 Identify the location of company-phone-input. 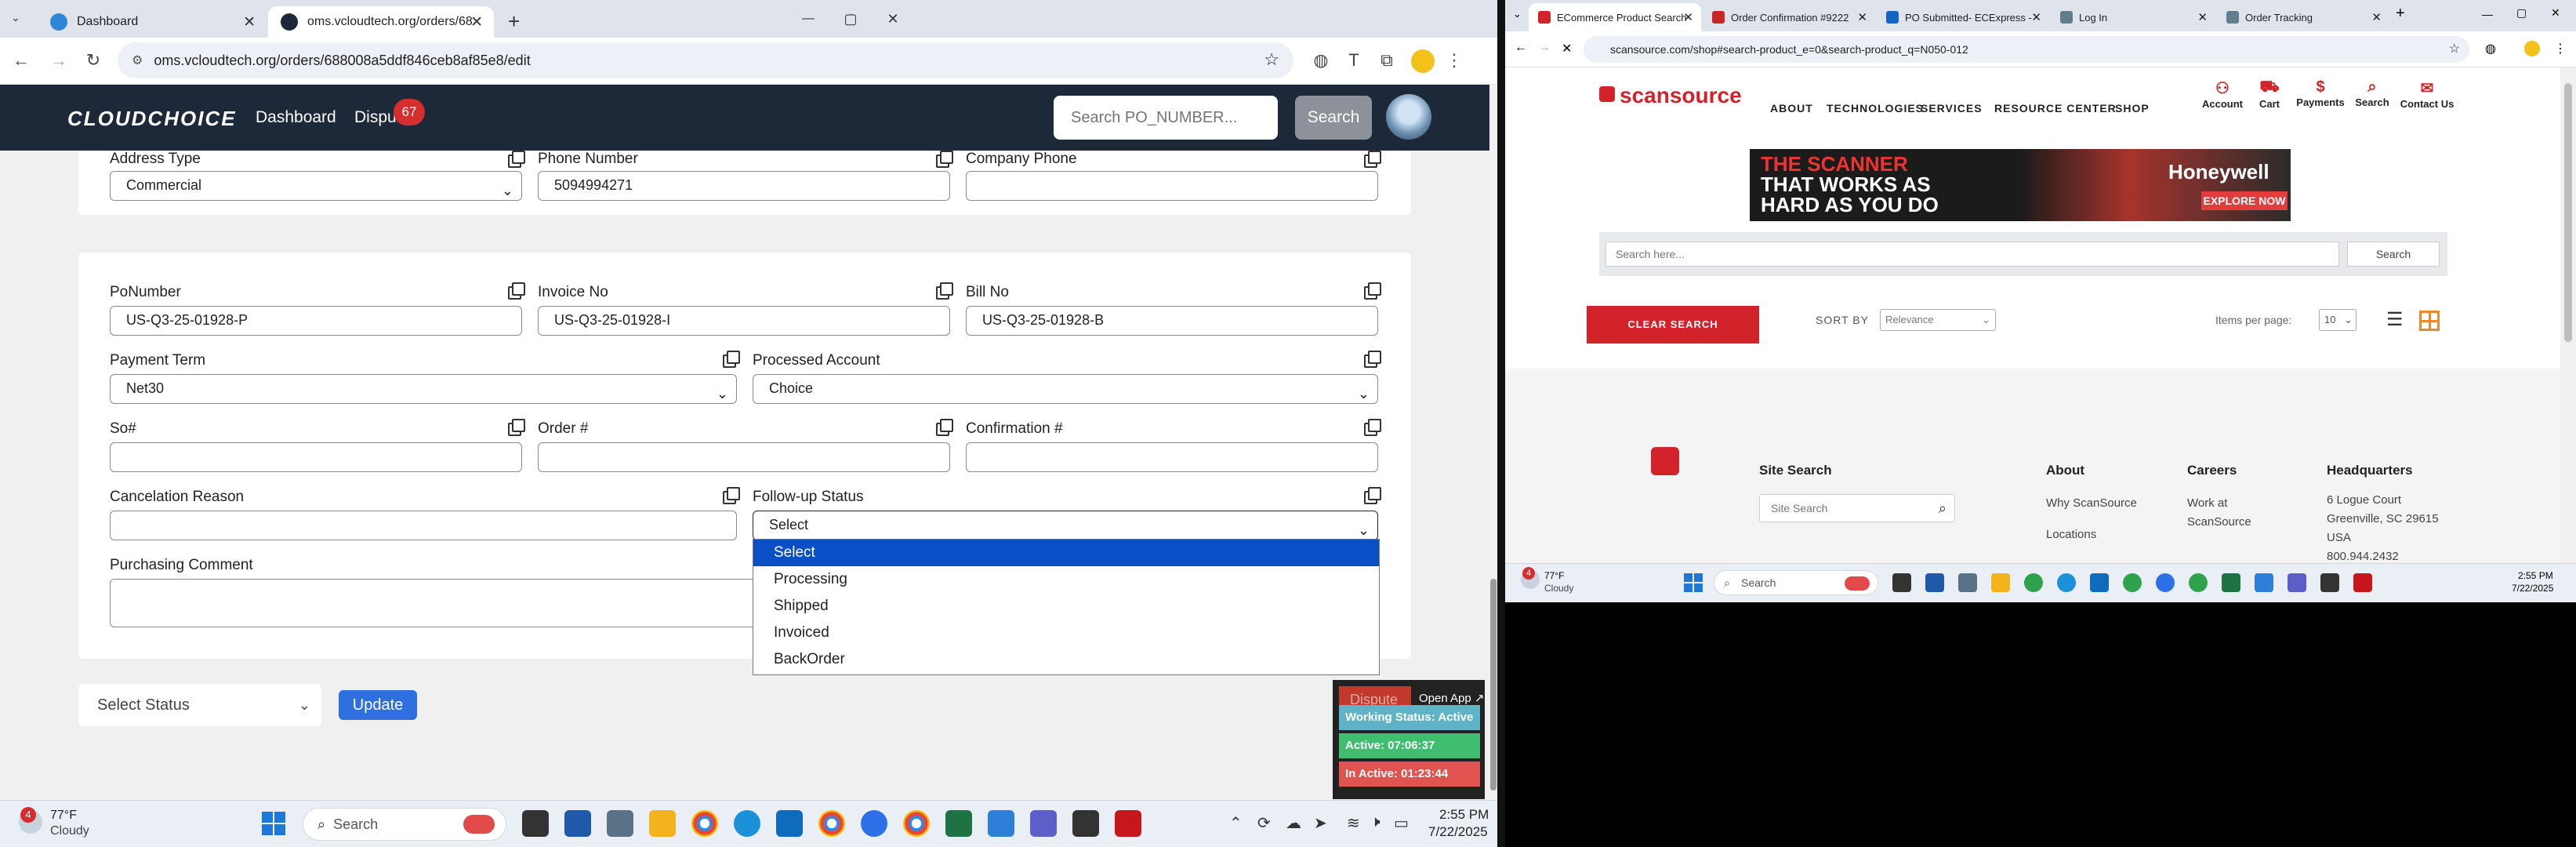
(1172, 186).